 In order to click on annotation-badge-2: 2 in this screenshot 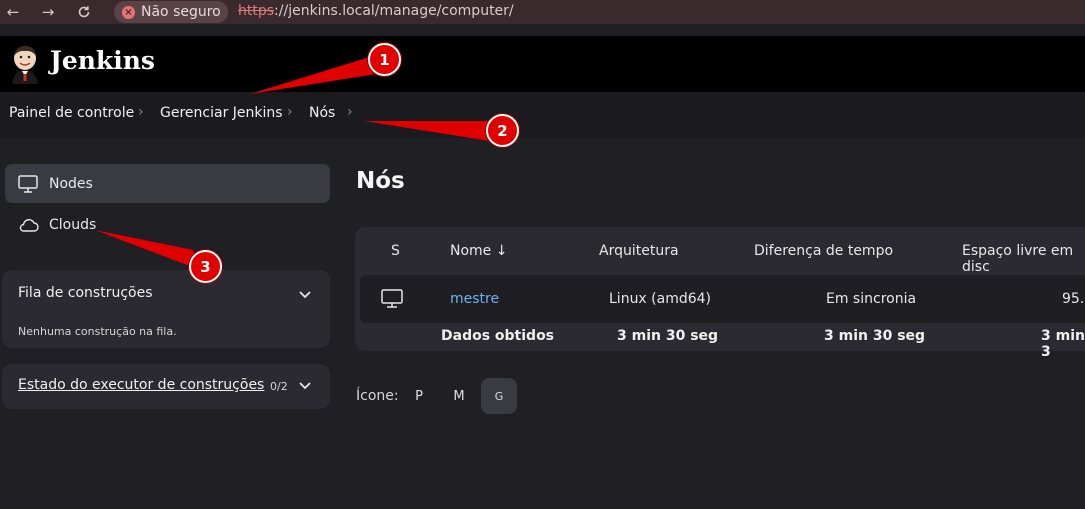, I will do `click(502, 130)`.